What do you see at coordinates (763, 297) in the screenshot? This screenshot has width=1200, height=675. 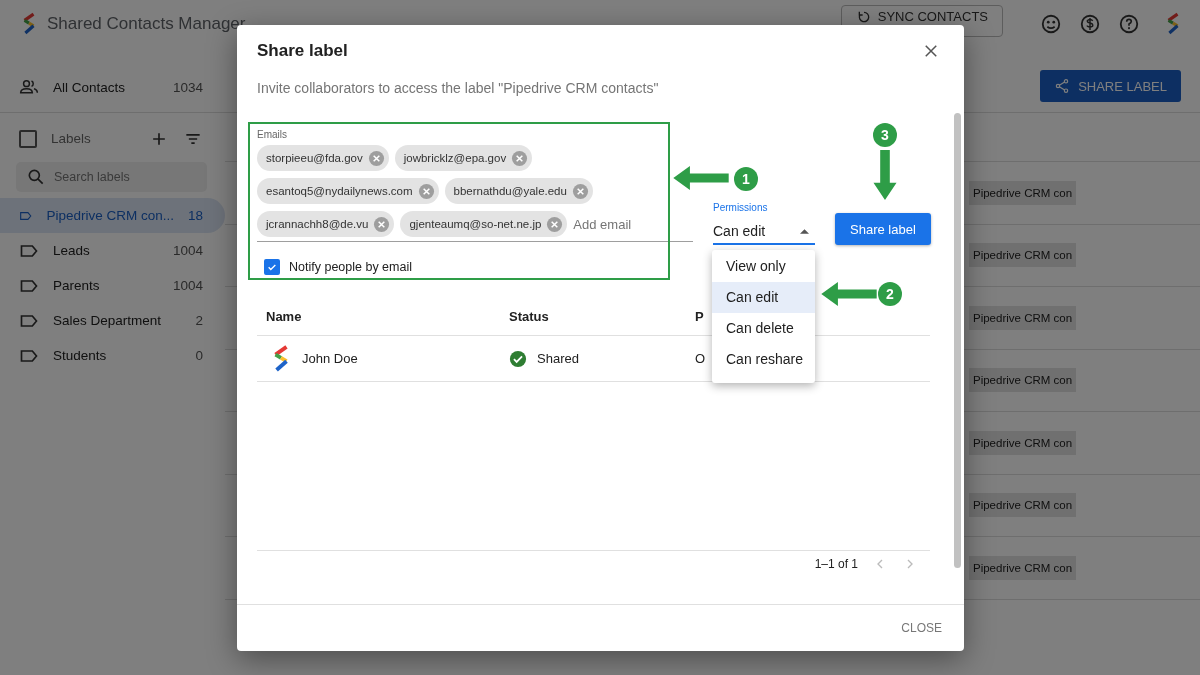 I see `menu-option: Can edit` at bounding box center [763, 297].